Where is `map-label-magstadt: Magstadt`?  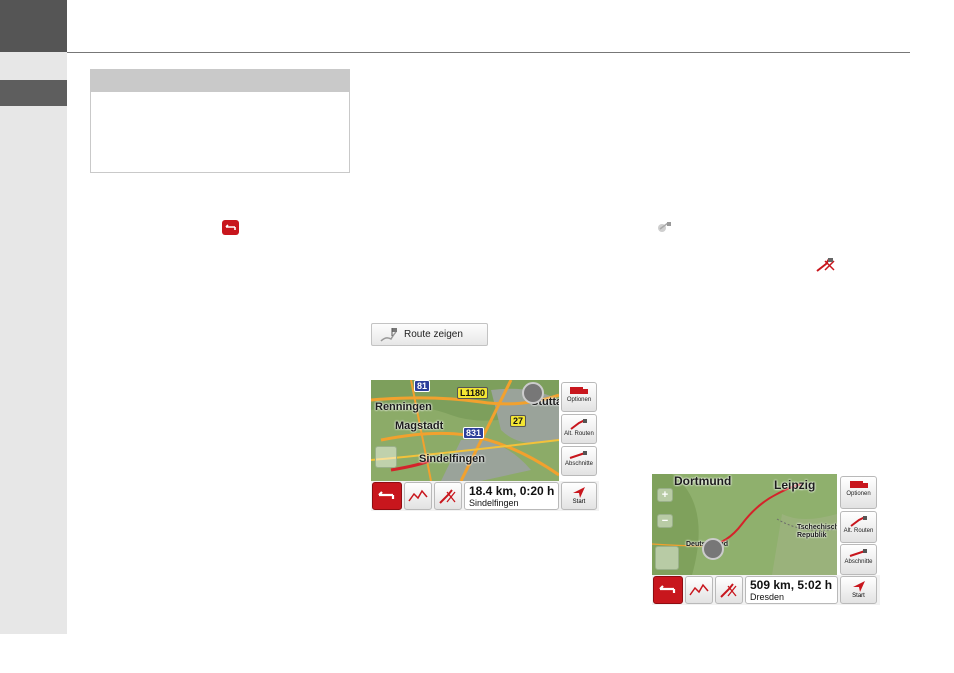
map-label-magstadt: Magstadt is located at coordinates (419, 426).